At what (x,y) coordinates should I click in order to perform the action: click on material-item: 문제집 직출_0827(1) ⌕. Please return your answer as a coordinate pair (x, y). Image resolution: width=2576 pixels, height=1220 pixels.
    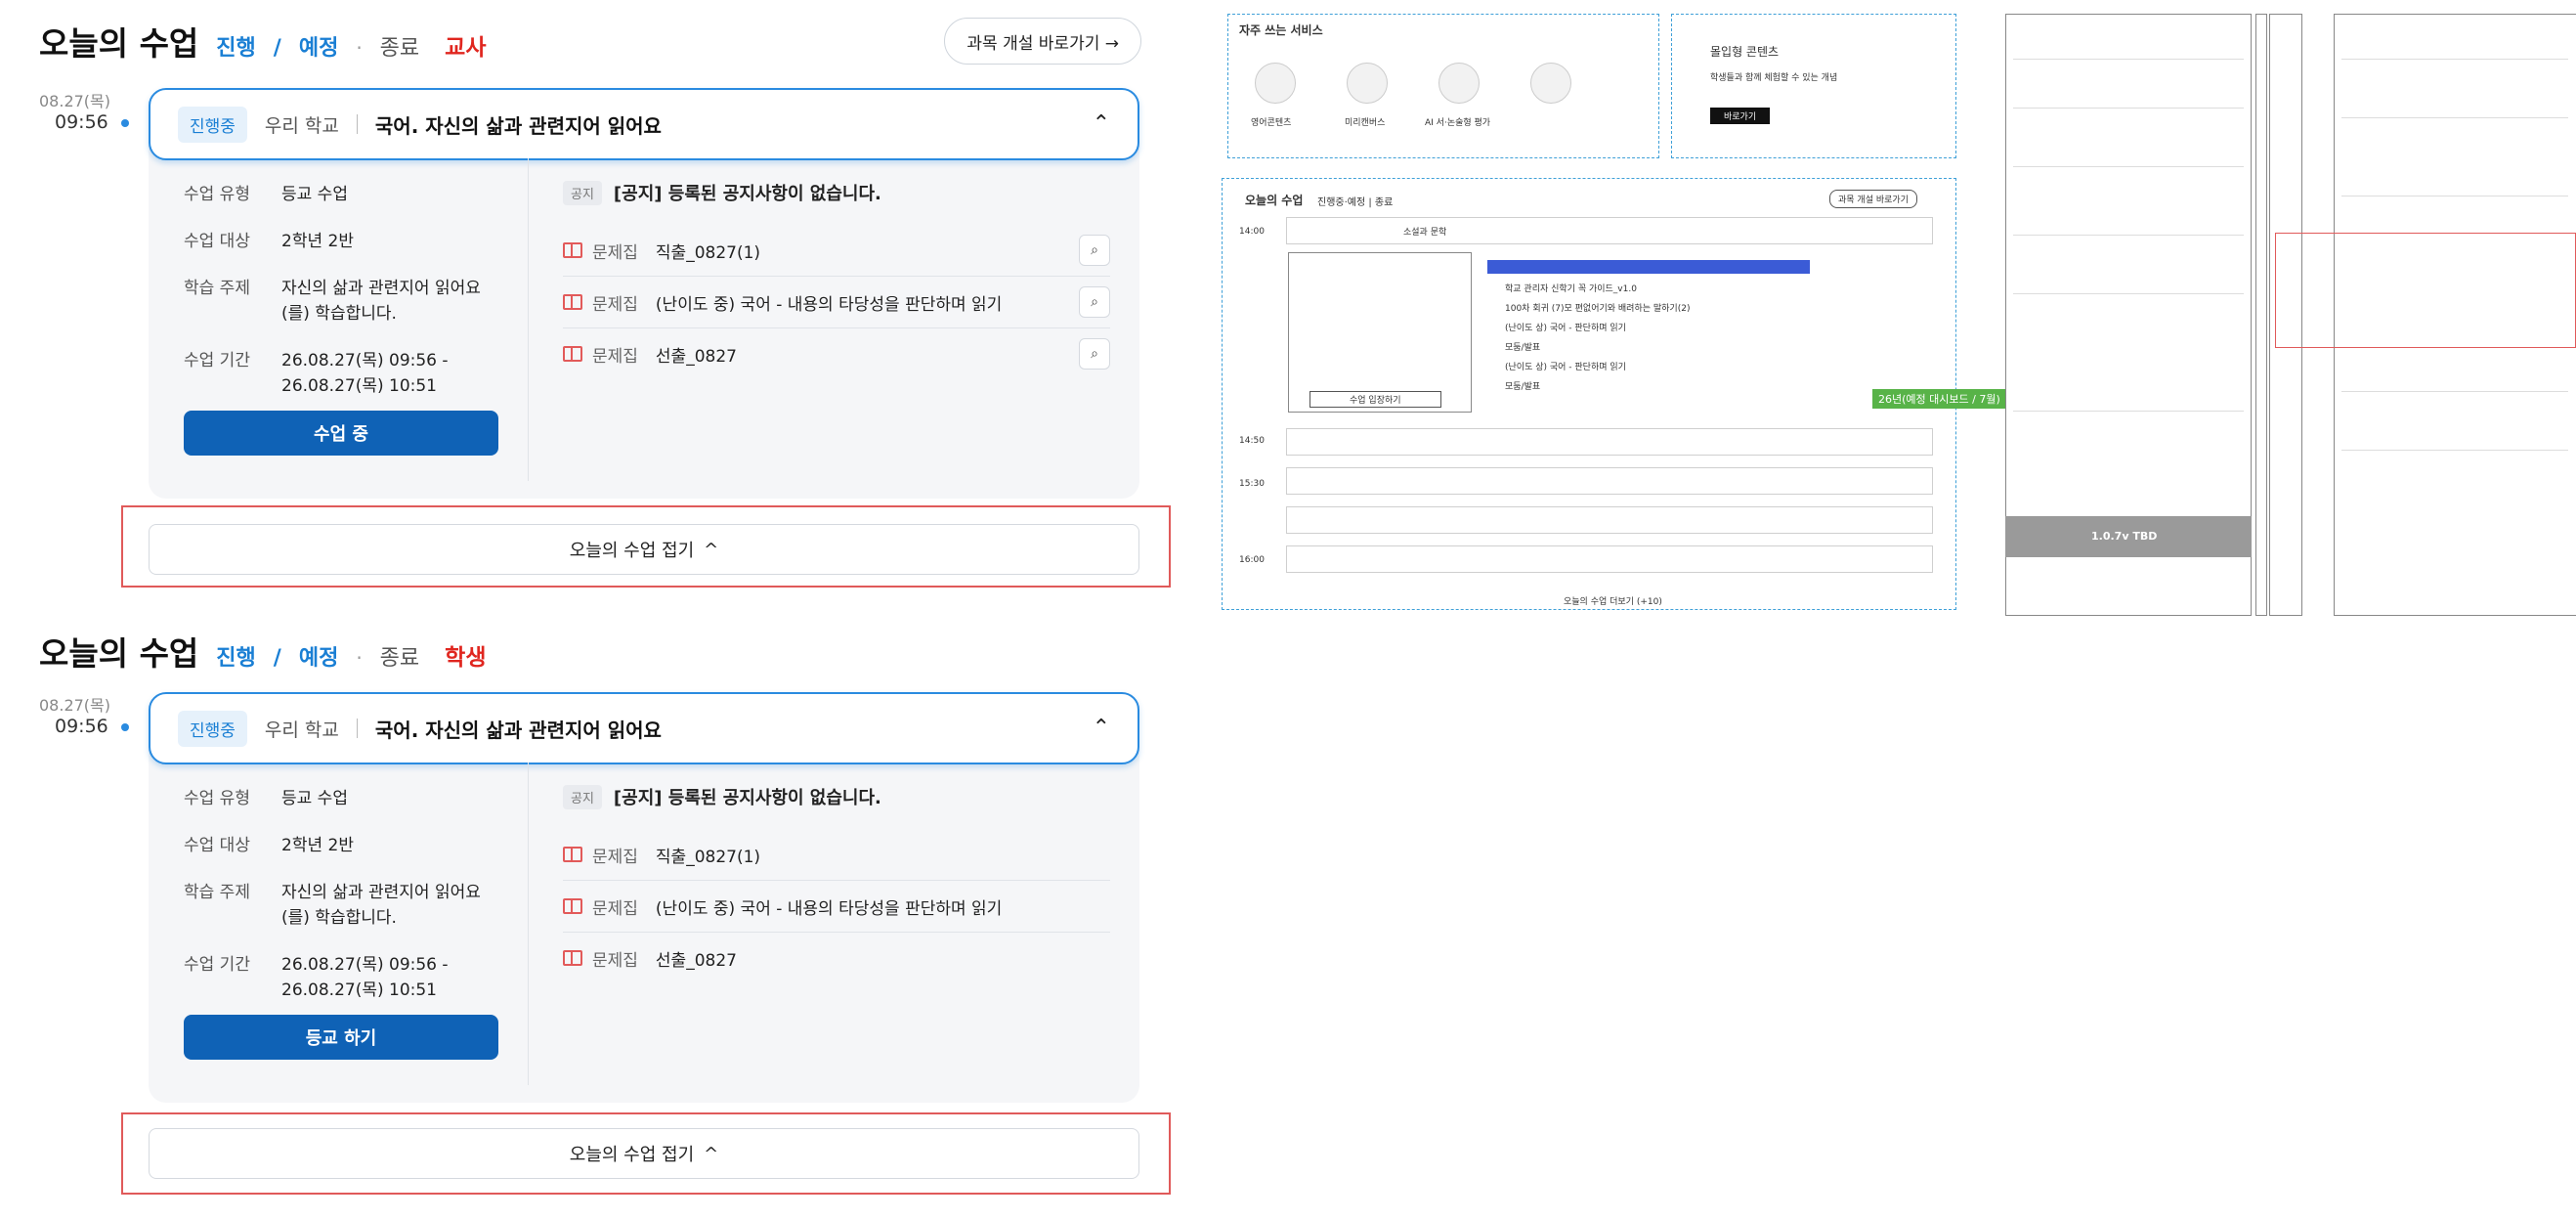
    Looking at the image, I should click on (837, 251).